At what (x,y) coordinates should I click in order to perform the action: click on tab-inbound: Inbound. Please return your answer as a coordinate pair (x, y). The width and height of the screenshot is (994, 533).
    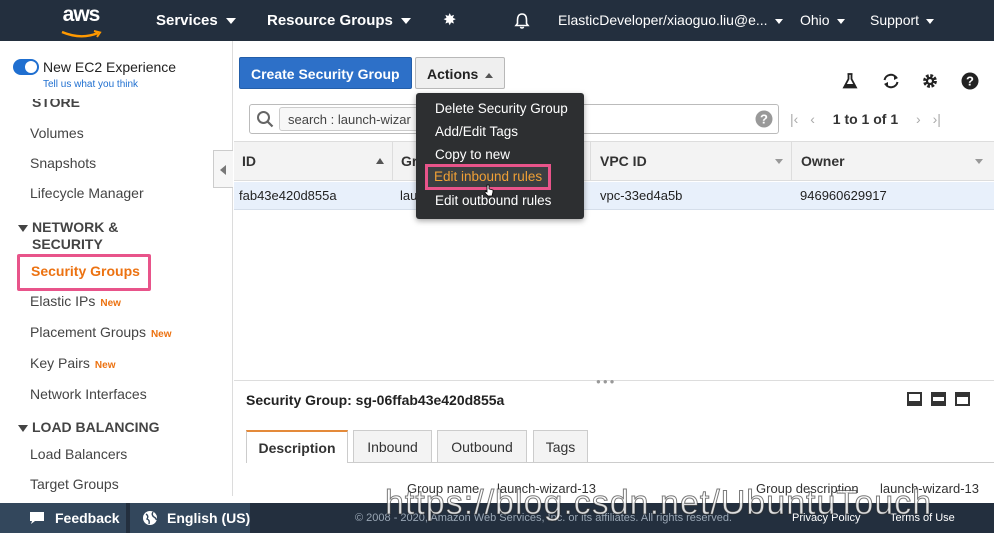
    Looking at the image, I should click on (392, 446).